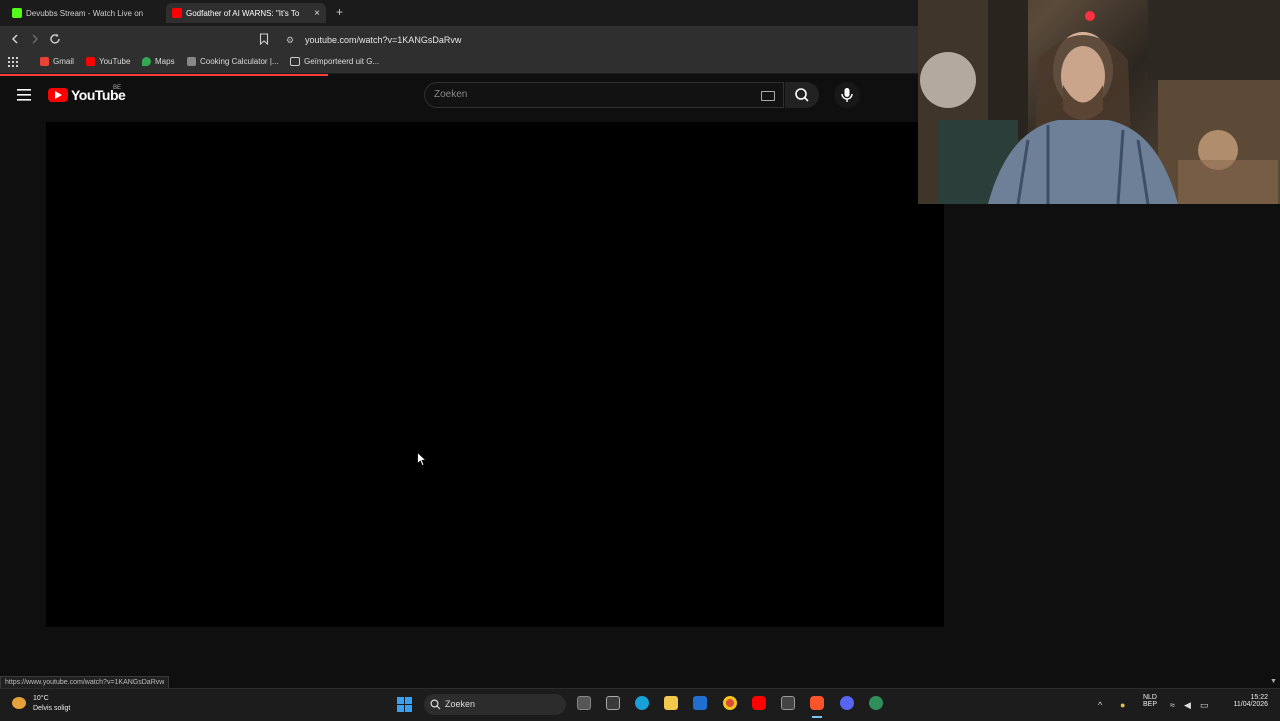  Describe the element at coordinates (671, 703) in the screenshot. I see `file-explorer-icon` at that location.